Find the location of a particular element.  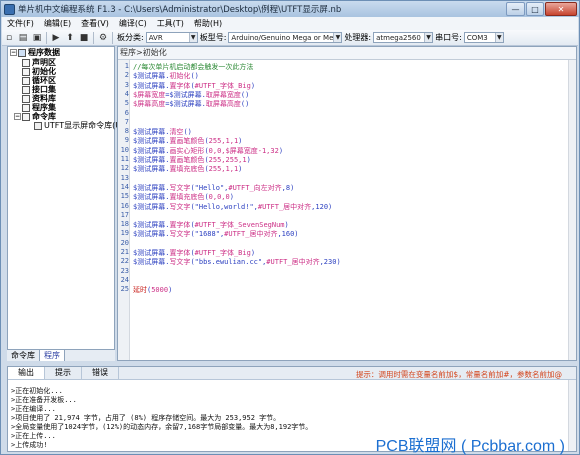

code-token: 5000 is located at coordinates (160, 290).